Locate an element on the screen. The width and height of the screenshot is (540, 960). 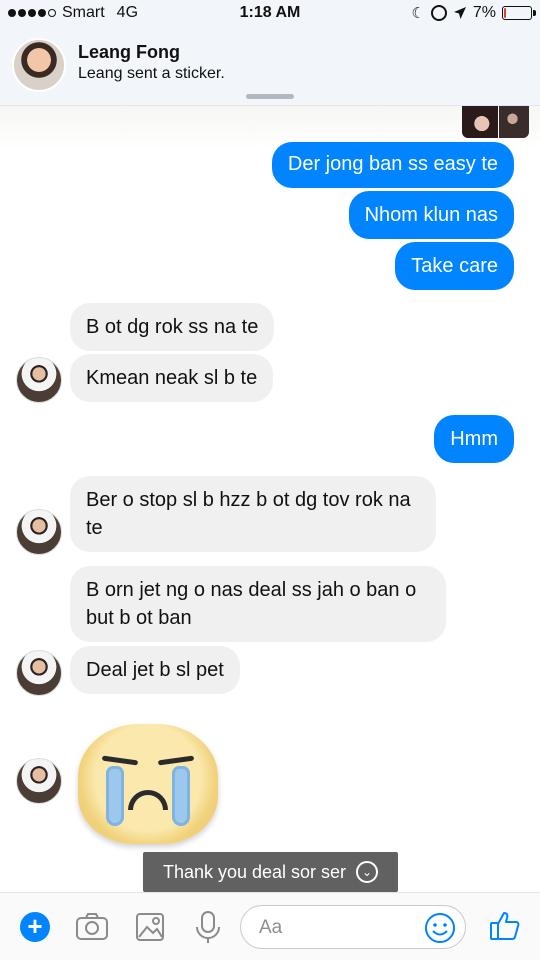
rotation-lock-icon is located at coordinates (438, 13).